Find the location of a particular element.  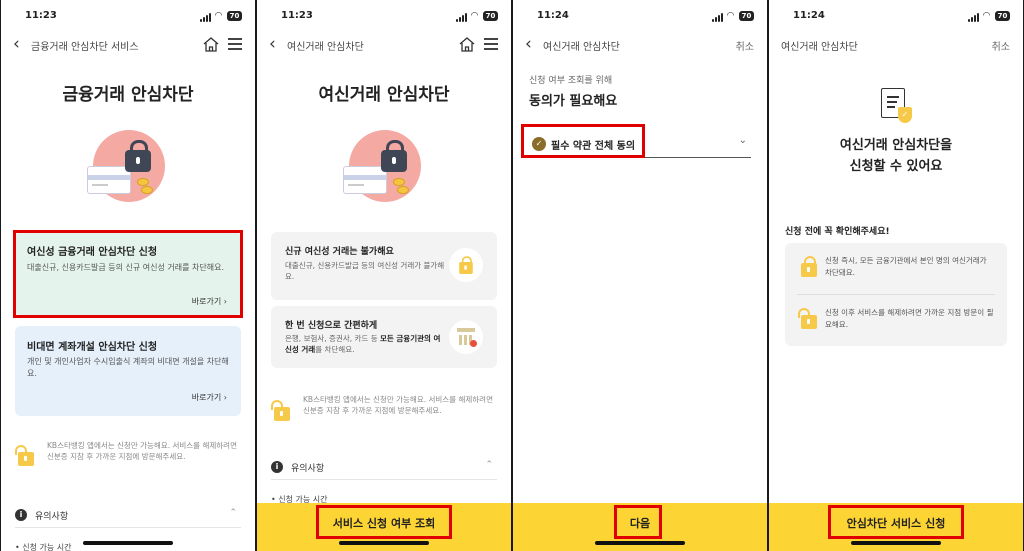

padlock-bubble is located at coordinates (466, 265).